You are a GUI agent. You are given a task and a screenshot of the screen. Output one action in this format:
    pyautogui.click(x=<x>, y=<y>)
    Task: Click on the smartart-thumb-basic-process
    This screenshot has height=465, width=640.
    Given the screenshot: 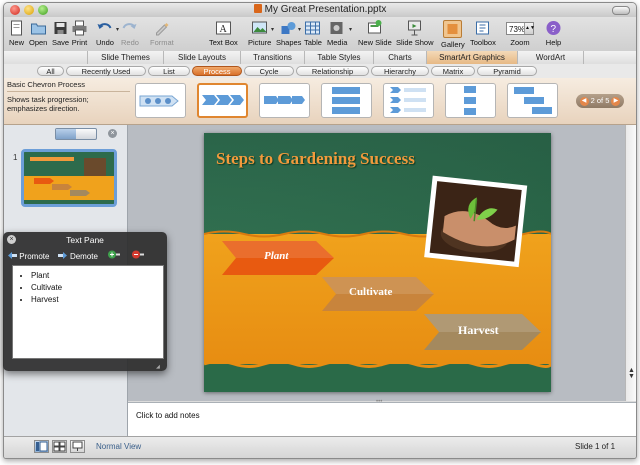 What is the action you would take?
    pyautogui.click(x=160, y=100)
    